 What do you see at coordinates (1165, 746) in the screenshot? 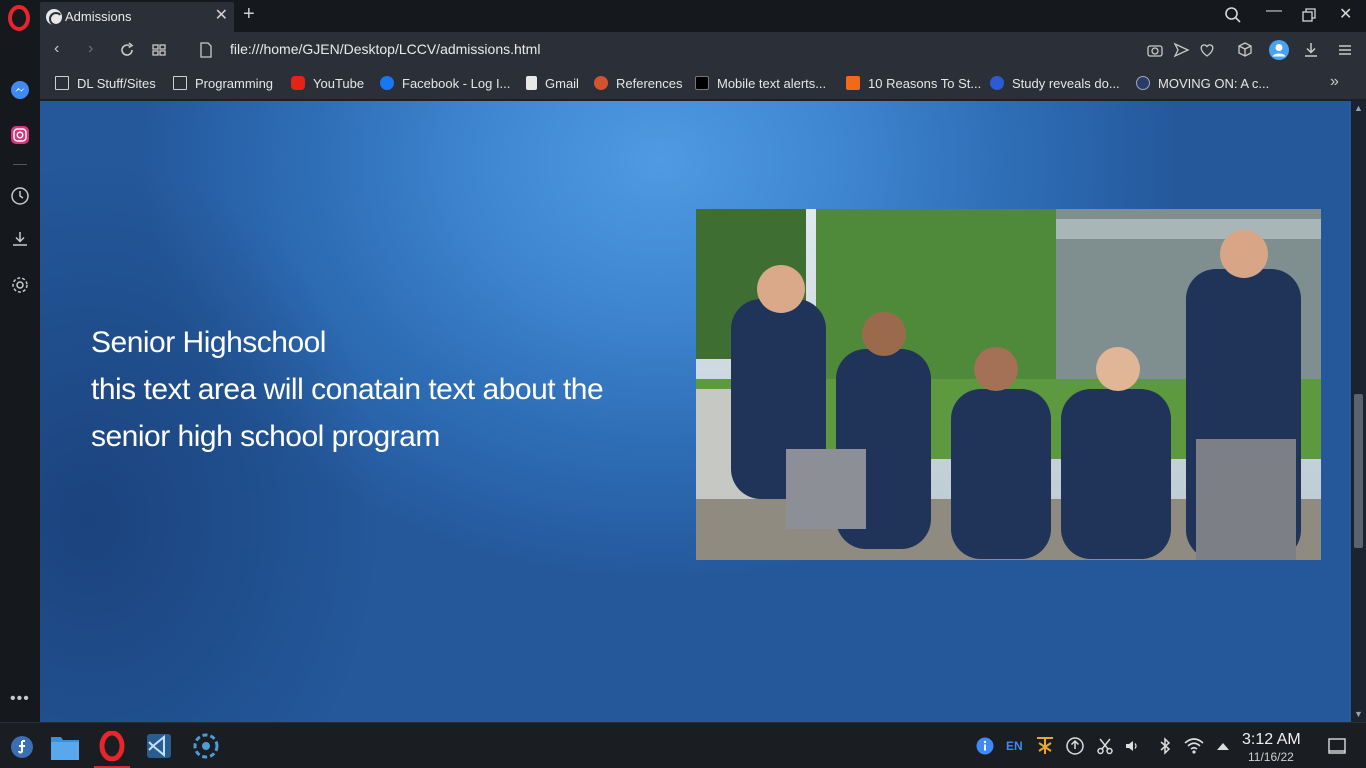
I see `bluetooth-icon` at bounding box center [1165, 746].